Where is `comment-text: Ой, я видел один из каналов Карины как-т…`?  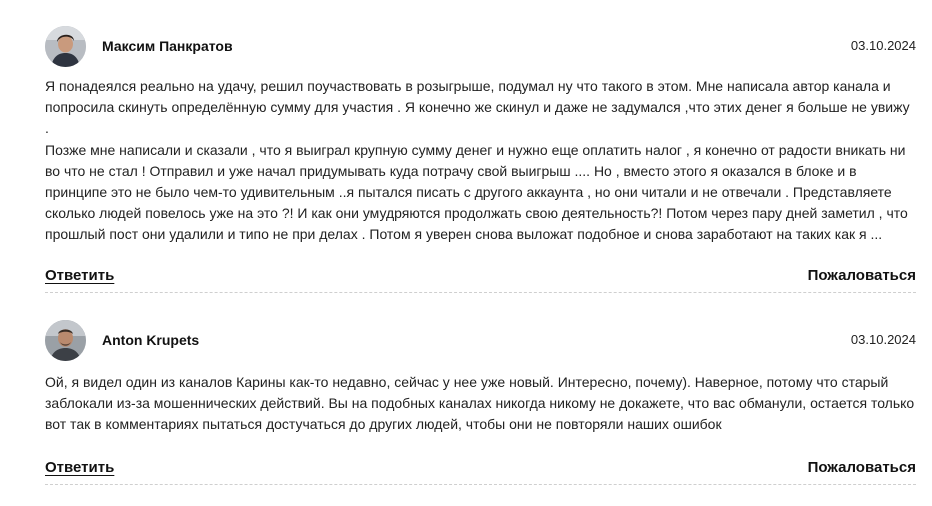
comment-text: Ой, я видел один из каналов Карины как-т… is located at coordinates (480, 403).